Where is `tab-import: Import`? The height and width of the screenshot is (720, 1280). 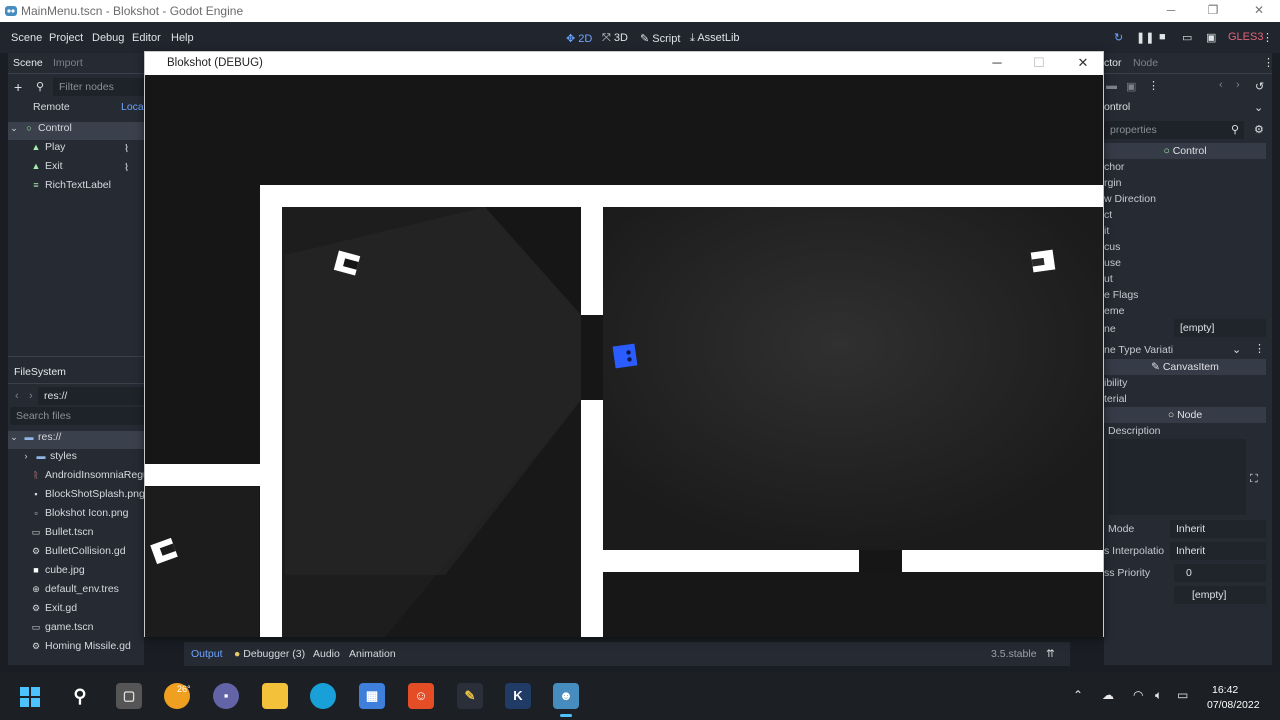
tab-import: Import is located at coordinates (68, 63).